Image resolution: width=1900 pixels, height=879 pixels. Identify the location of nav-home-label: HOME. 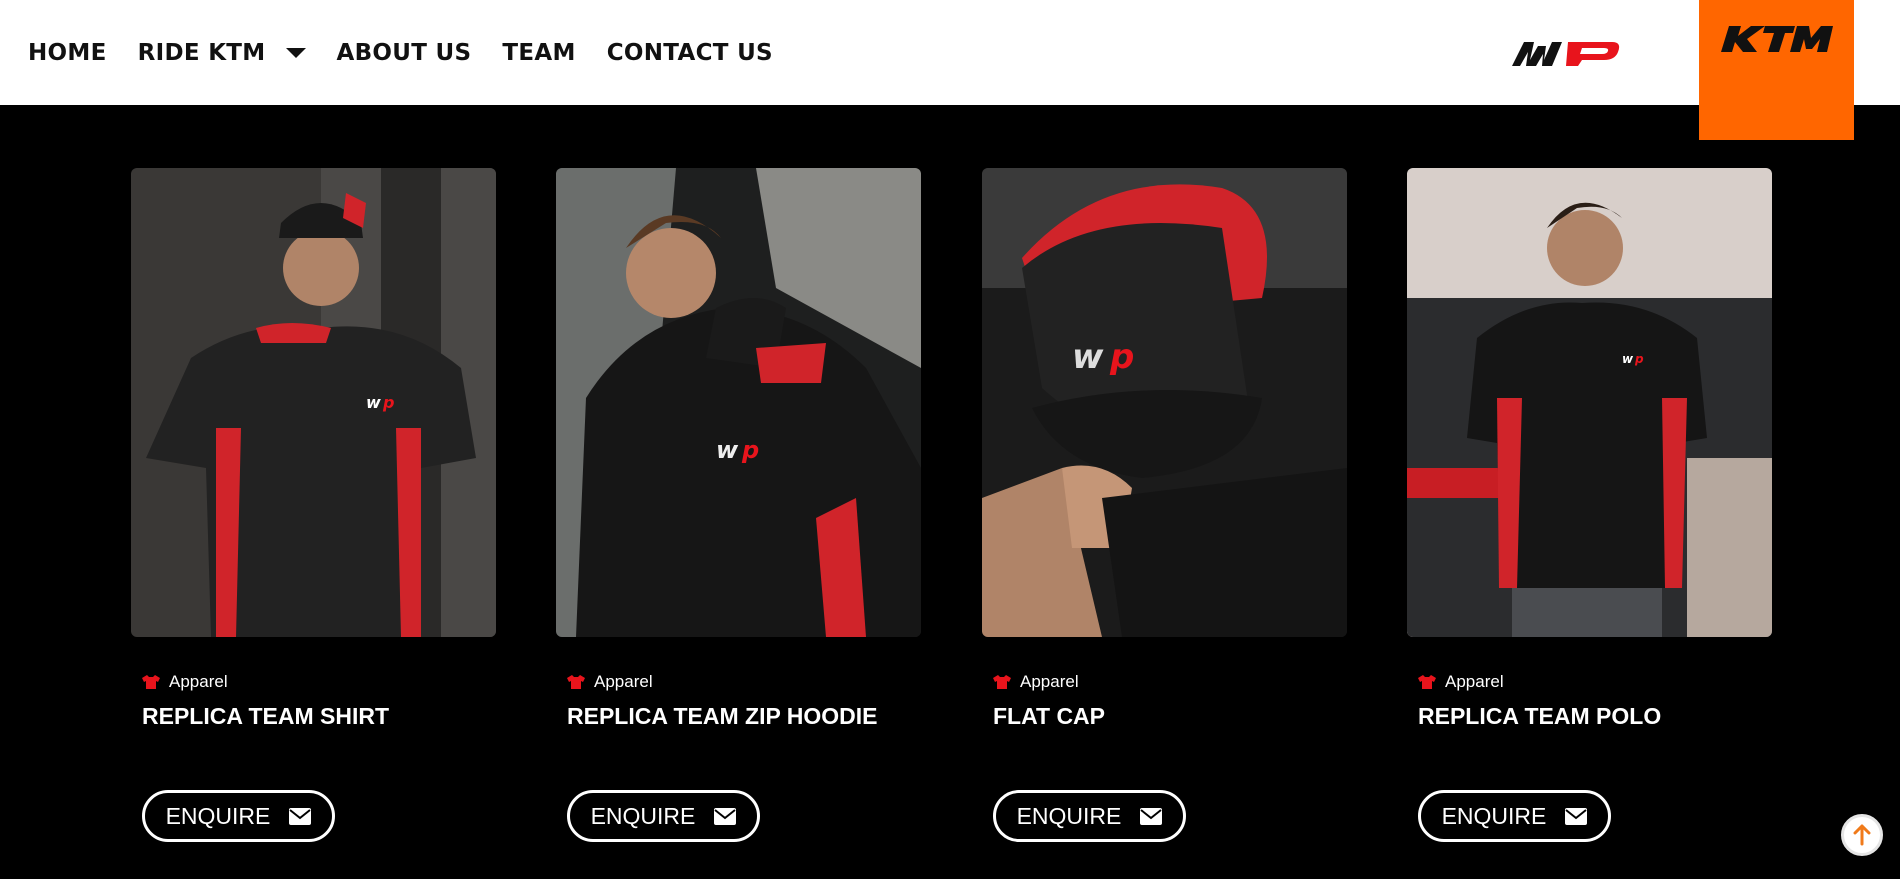
(67, 52).